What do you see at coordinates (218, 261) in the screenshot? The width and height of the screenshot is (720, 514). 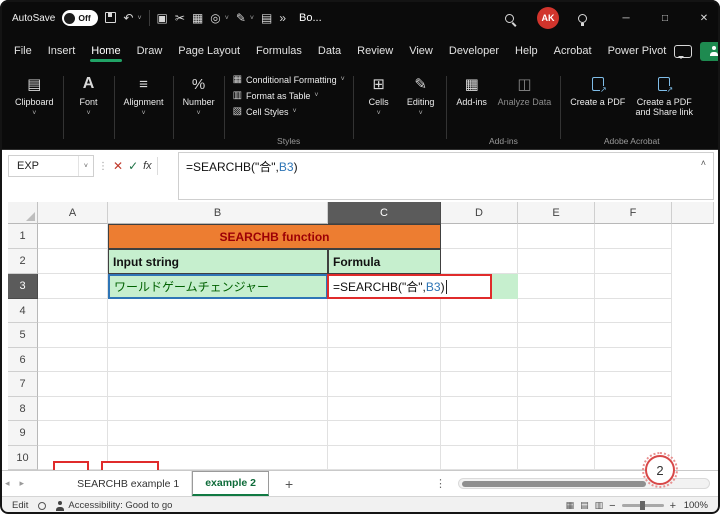 I see `cell-b2-input-string: Input string` at bounding box center [218, 261].